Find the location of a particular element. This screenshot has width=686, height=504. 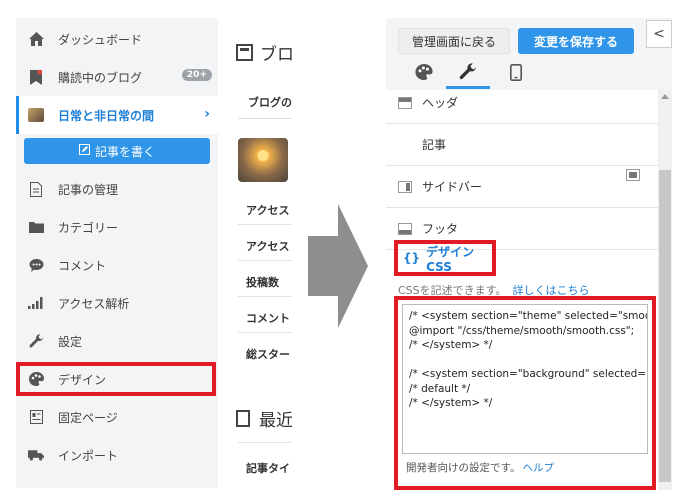

back-to-admin-button: 管理画面に戻る is located at coordinates (454, 41).